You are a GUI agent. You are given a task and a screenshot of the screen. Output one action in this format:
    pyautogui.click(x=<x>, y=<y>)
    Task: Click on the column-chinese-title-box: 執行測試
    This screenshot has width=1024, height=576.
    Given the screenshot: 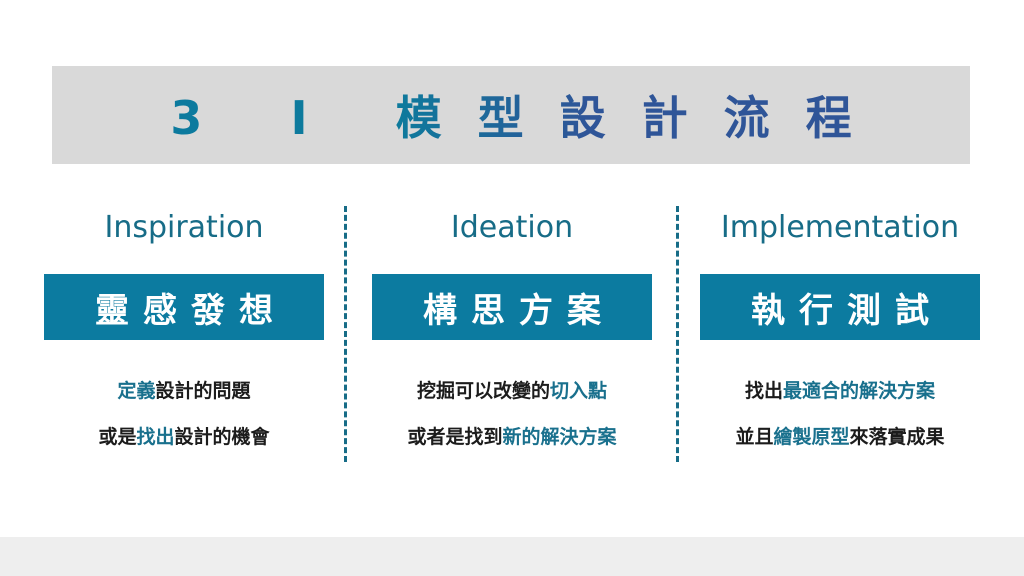 What is the action you would take?
    pyautogui.click(x=840, y=307)
    